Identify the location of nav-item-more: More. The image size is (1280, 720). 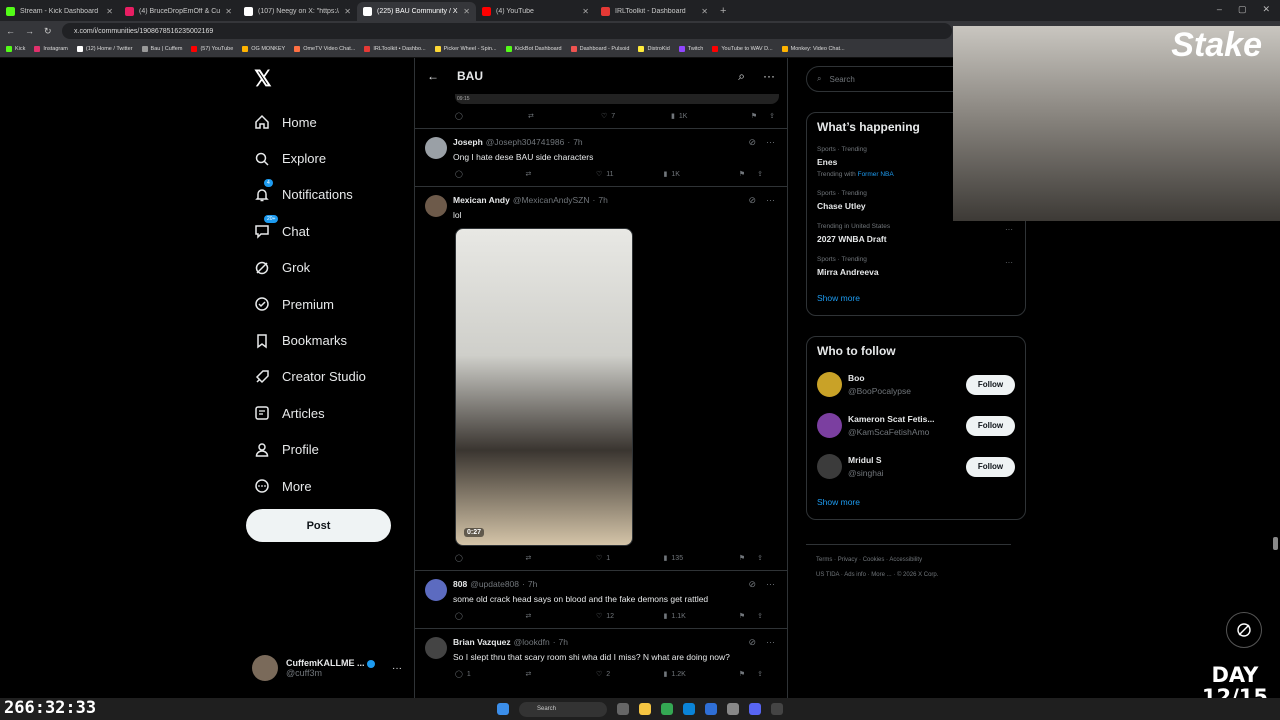
(326, 486).